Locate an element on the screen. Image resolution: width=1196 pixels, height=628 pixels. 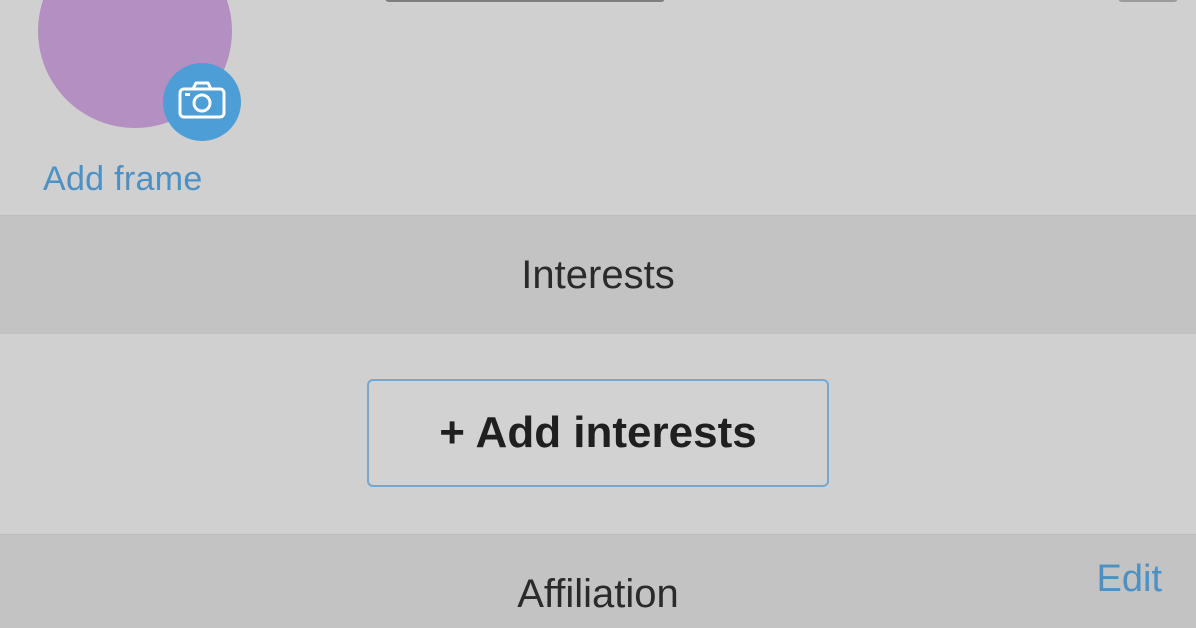
change-photo-button is located at coordinates (202, 102).